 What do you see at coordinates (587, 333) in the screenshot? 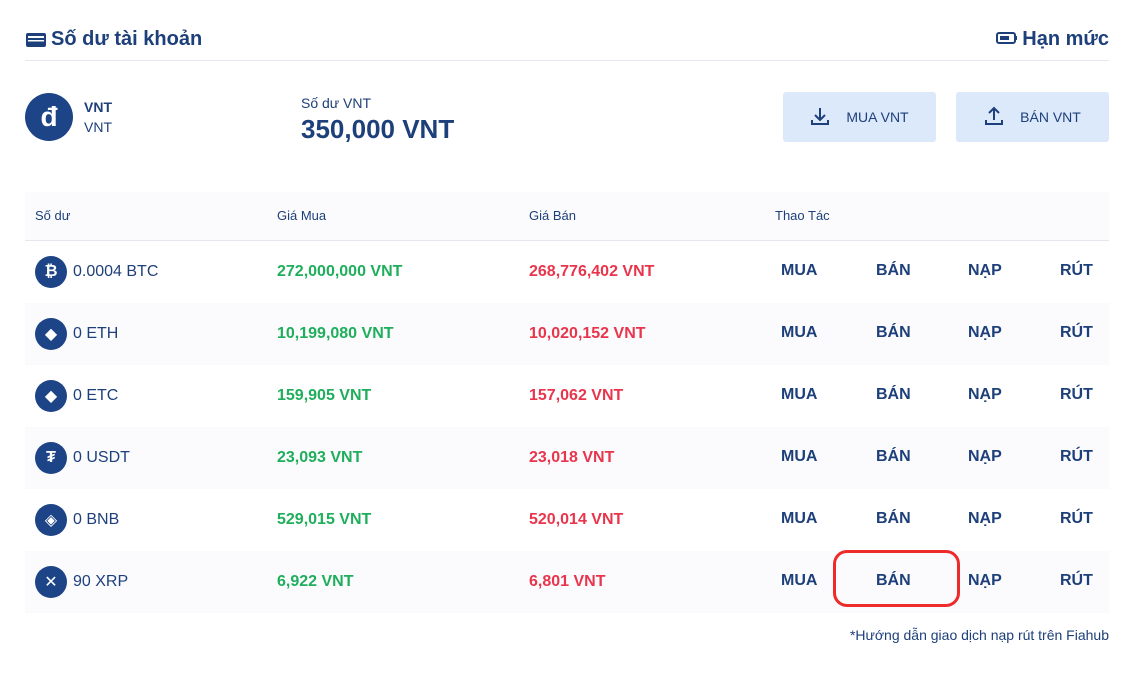
I see `sell-price: 10,020,152 VNT` at bounding box center [587, 333].